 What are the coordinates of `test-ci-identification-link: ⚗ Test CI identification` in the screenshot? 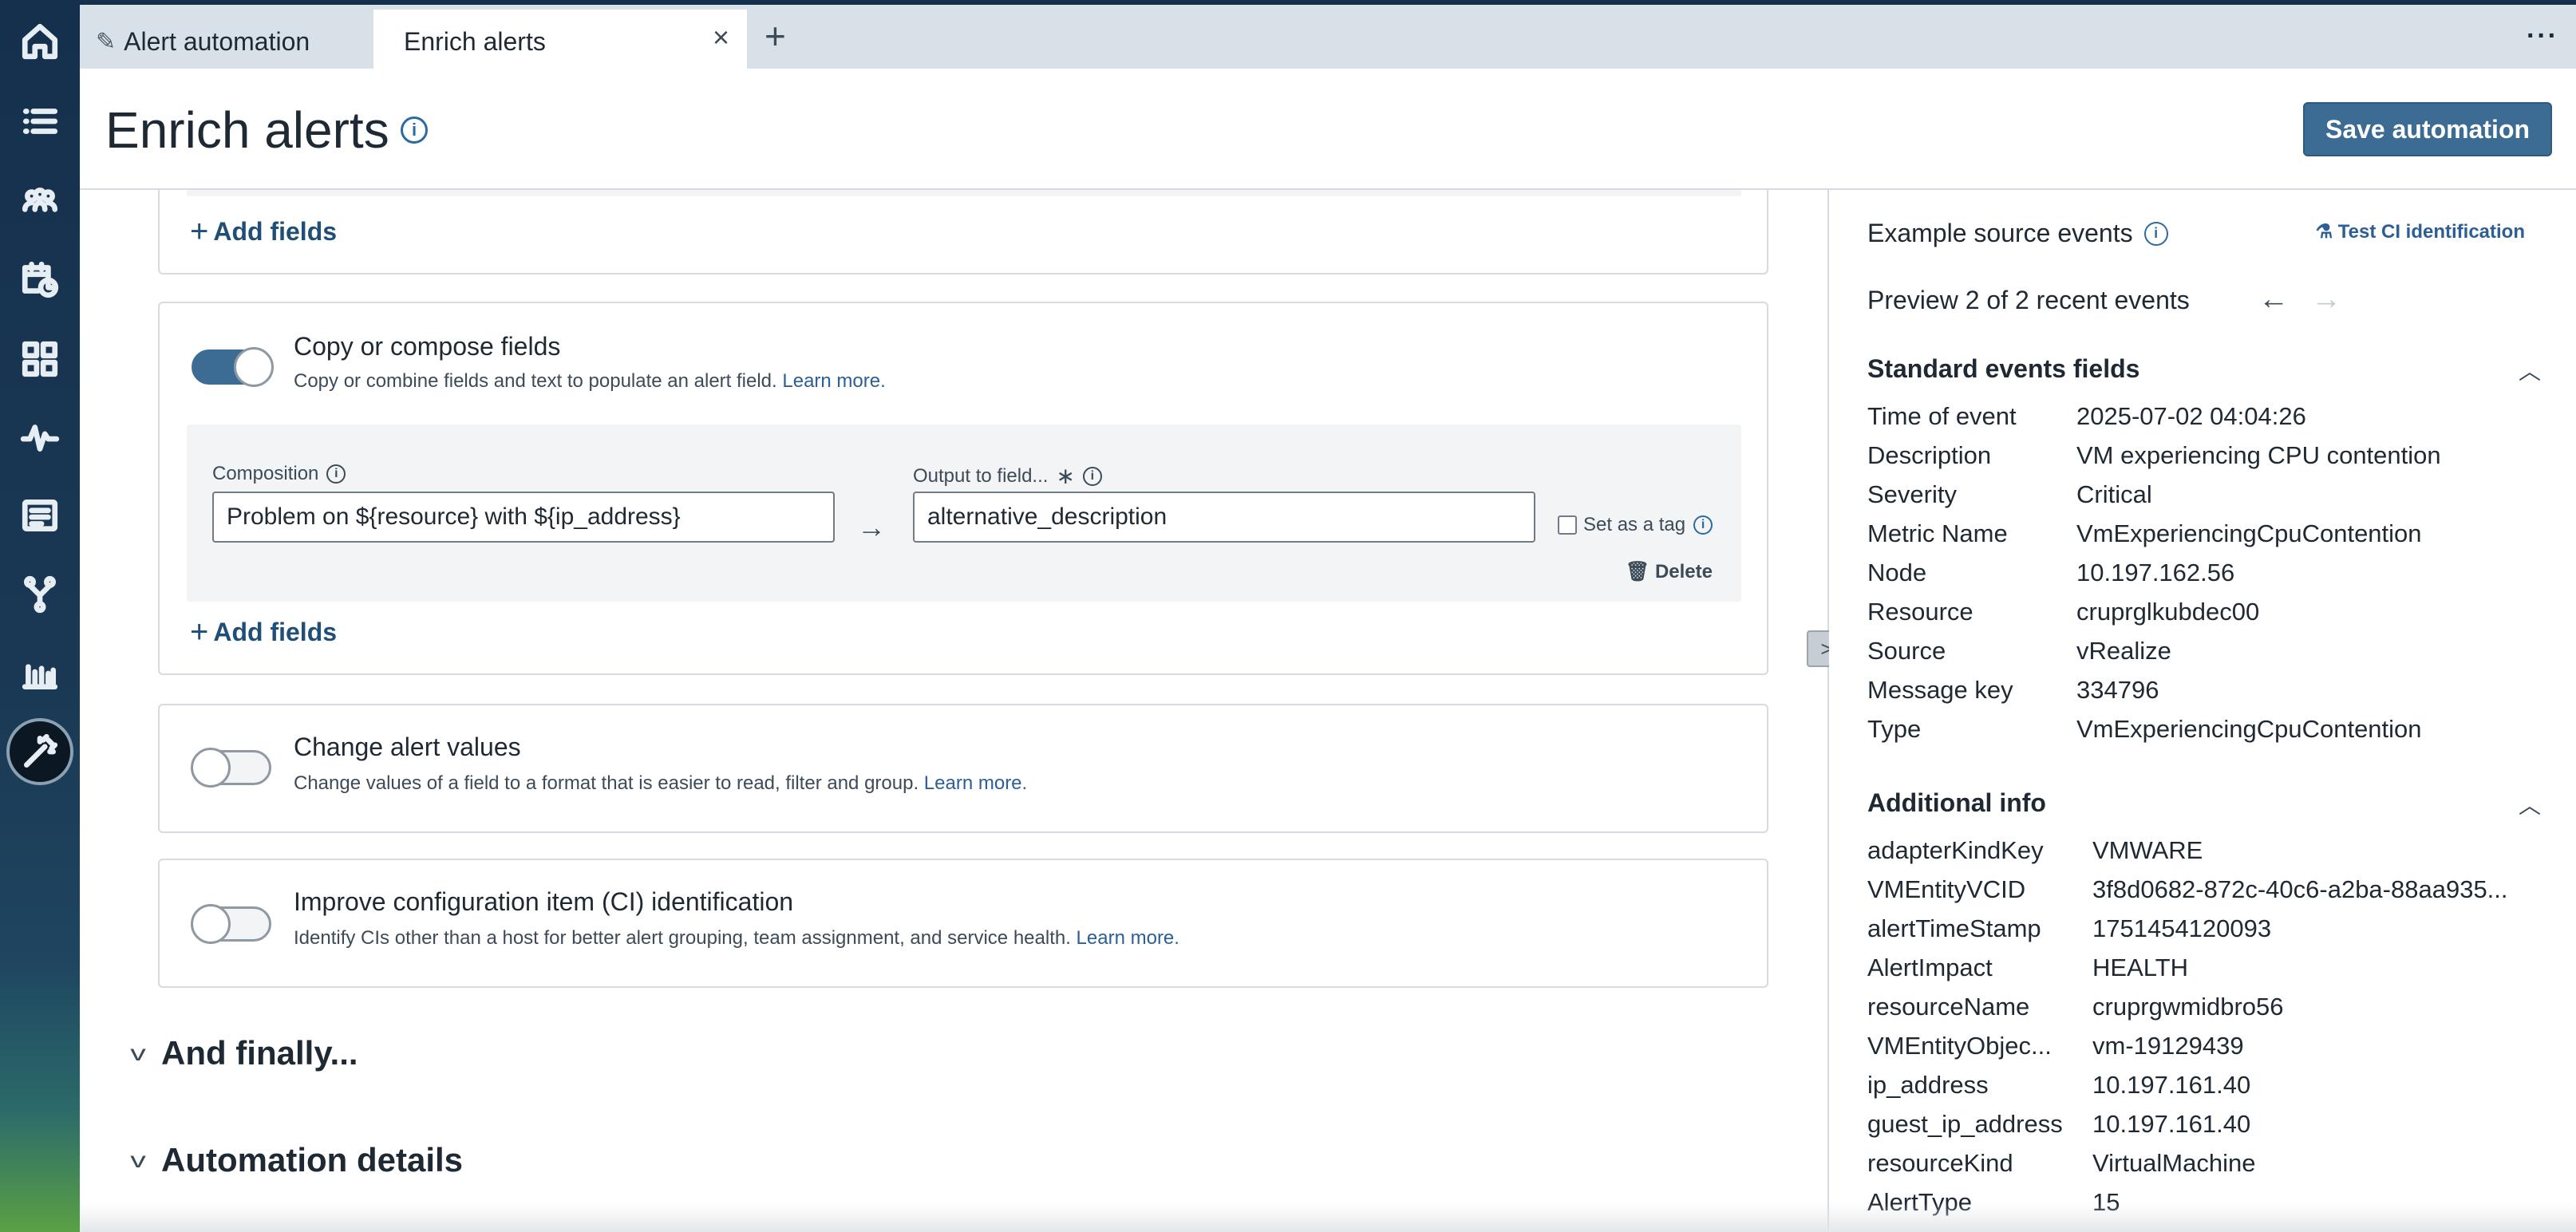 It's located at (2420, 231).